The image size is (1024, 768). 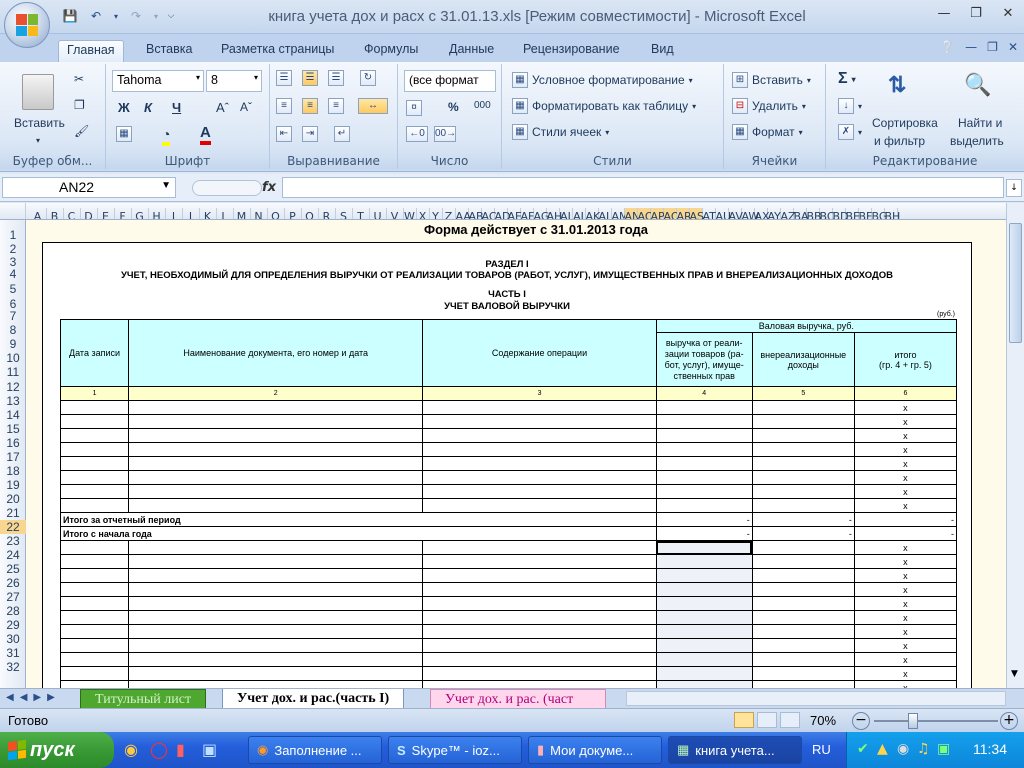 What do you see at coordinates (1008, 13) in the screenshot?
I see `close-icon: ✕` at bounding box center [1008, 13].